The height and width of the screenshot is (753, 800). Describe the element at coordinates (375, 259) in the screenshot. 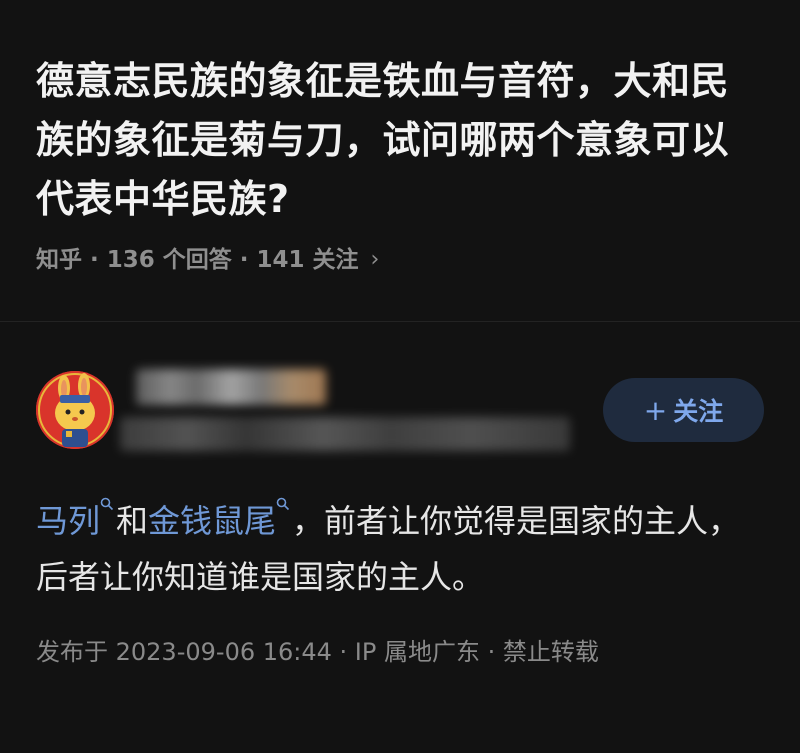

I see `chevron-right-icon: ›` at that location.